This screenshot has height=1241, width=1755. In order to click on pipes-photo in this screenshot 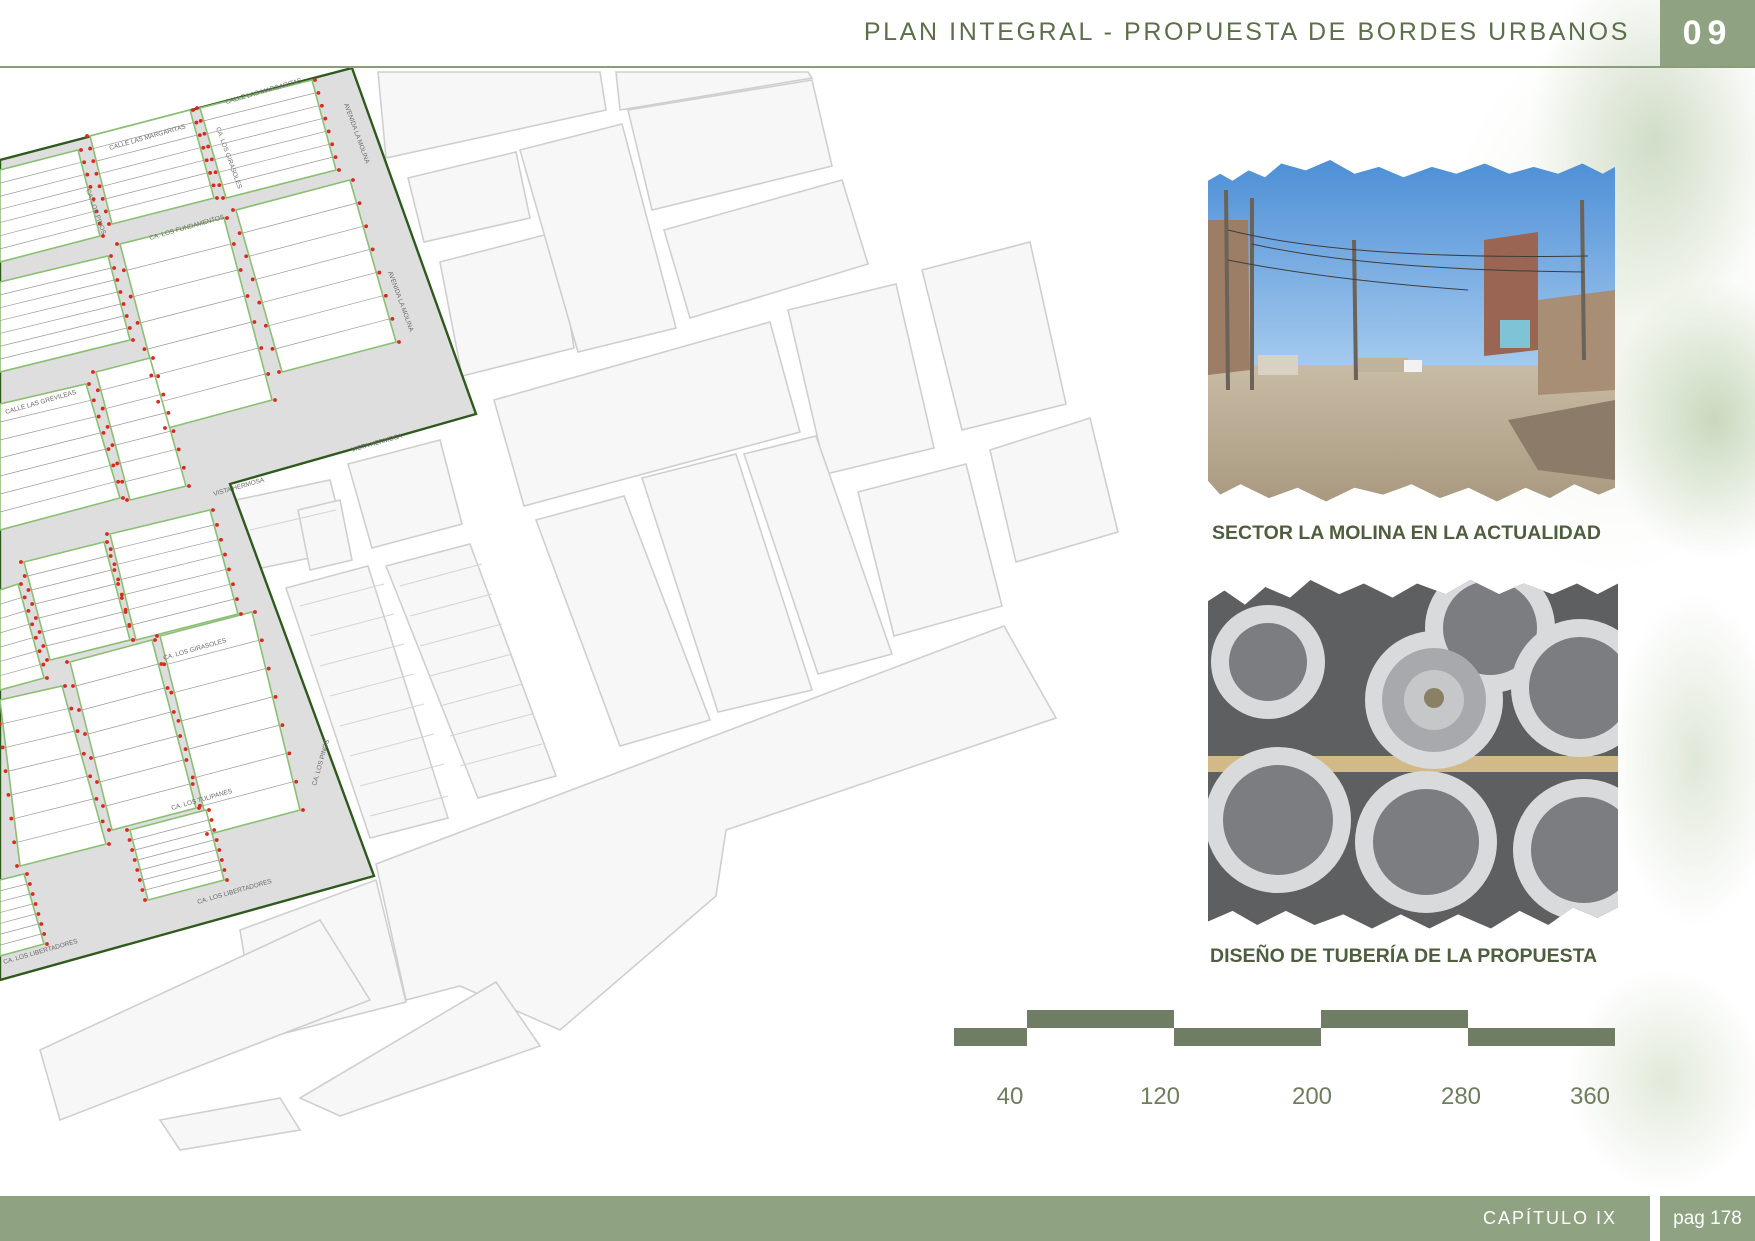, I will do `click(1413, 754)`.